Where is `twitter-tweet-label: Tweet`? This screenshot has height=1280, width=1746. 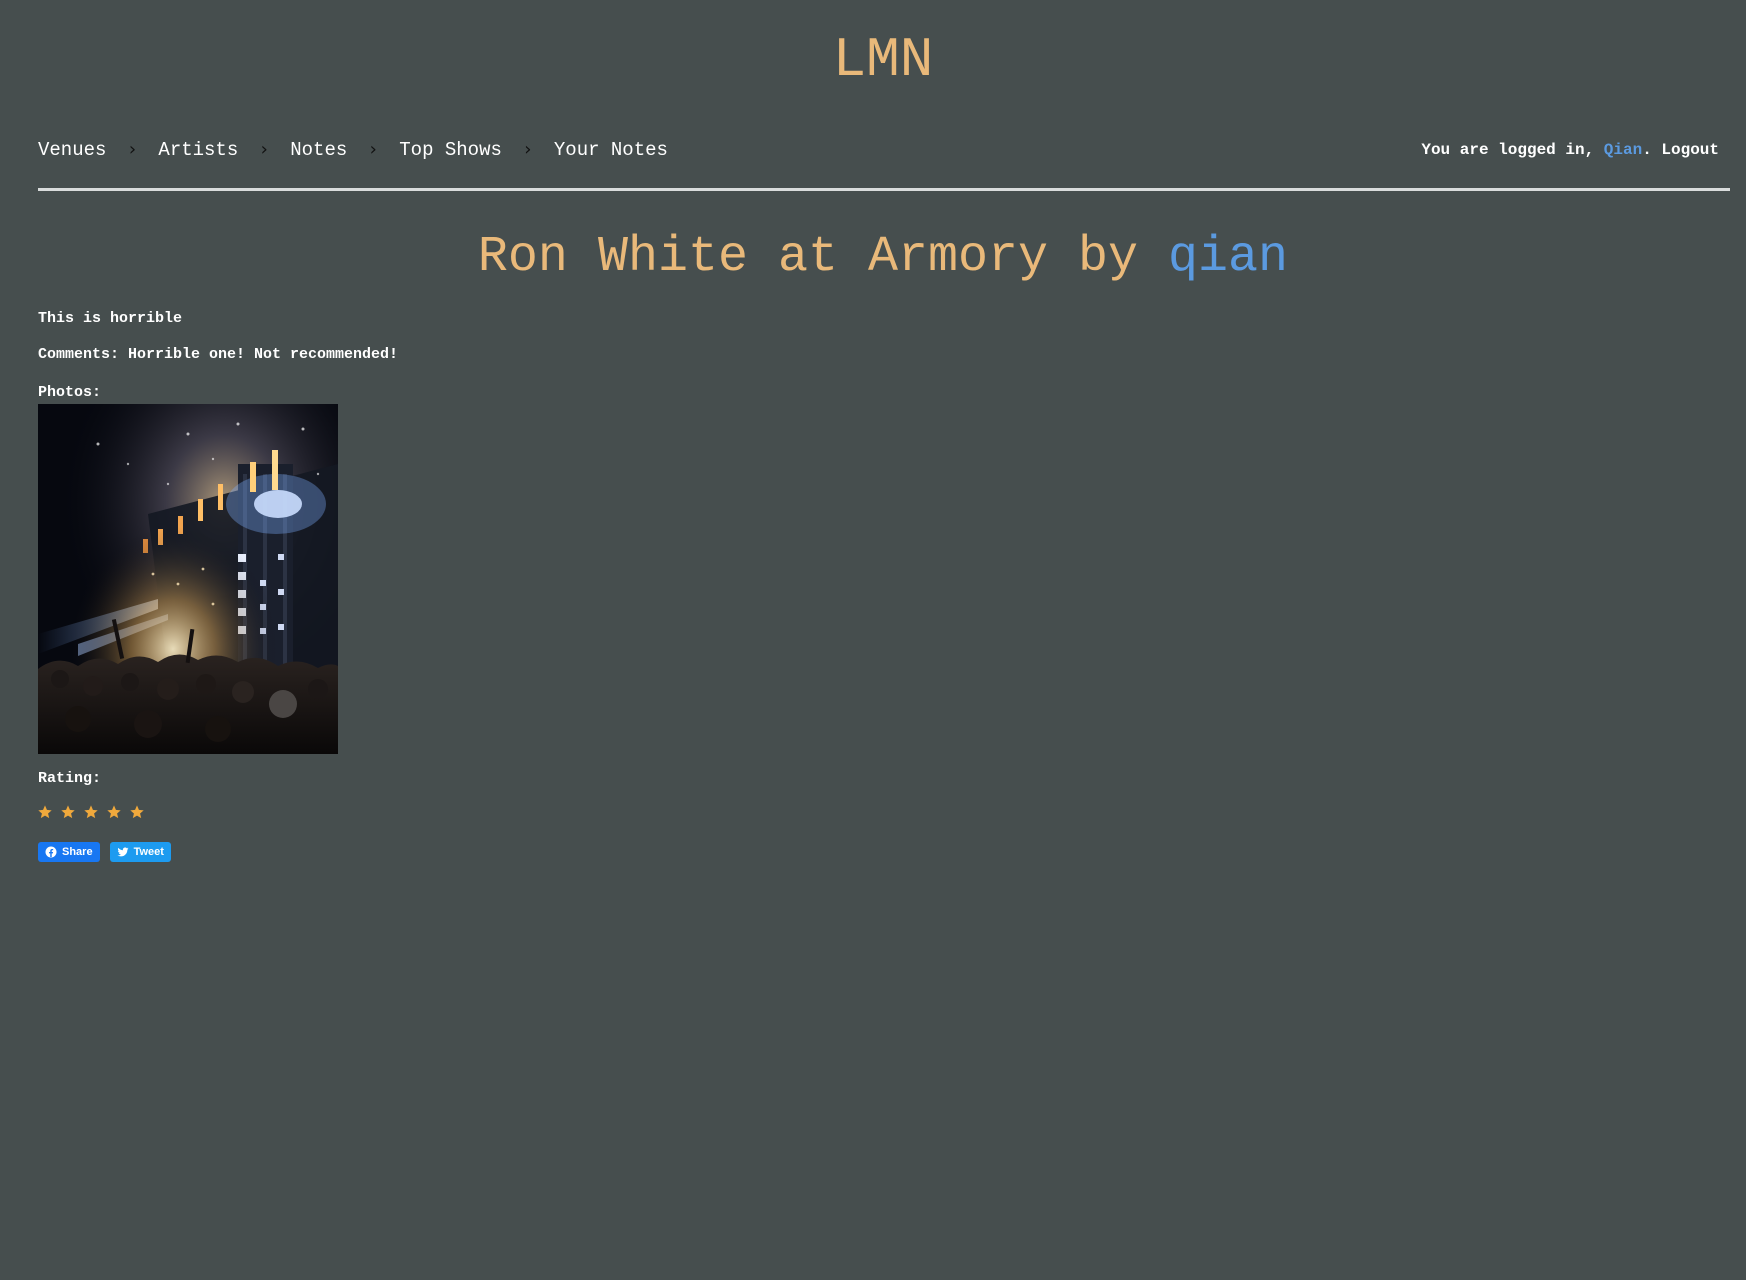 twitter-tweet-label: Tweet is located at coordinates (148, 852).